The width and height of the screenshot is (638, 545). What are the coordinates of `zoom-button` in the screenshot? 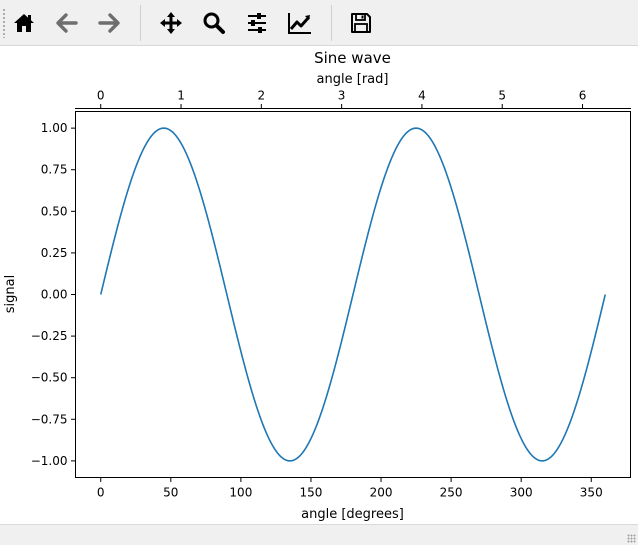 It's located at (214, 23).